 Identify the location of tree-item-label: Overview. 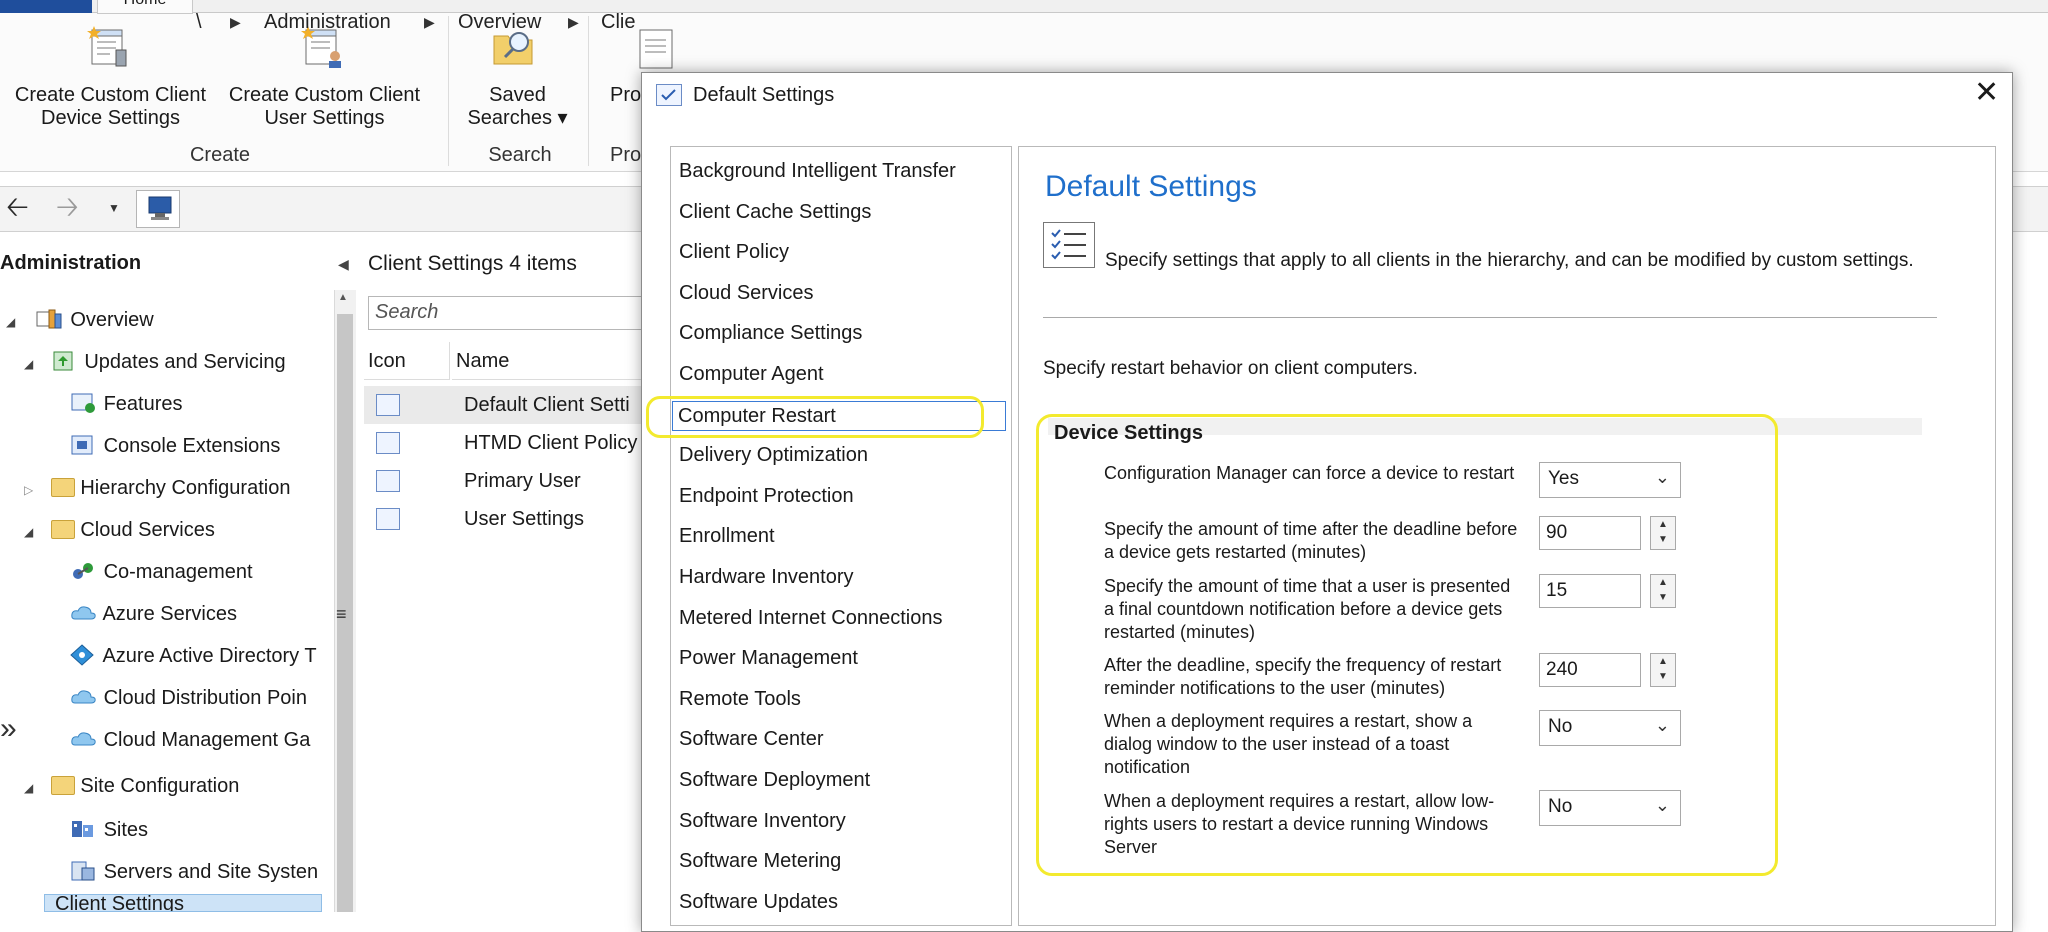
(112, 320).